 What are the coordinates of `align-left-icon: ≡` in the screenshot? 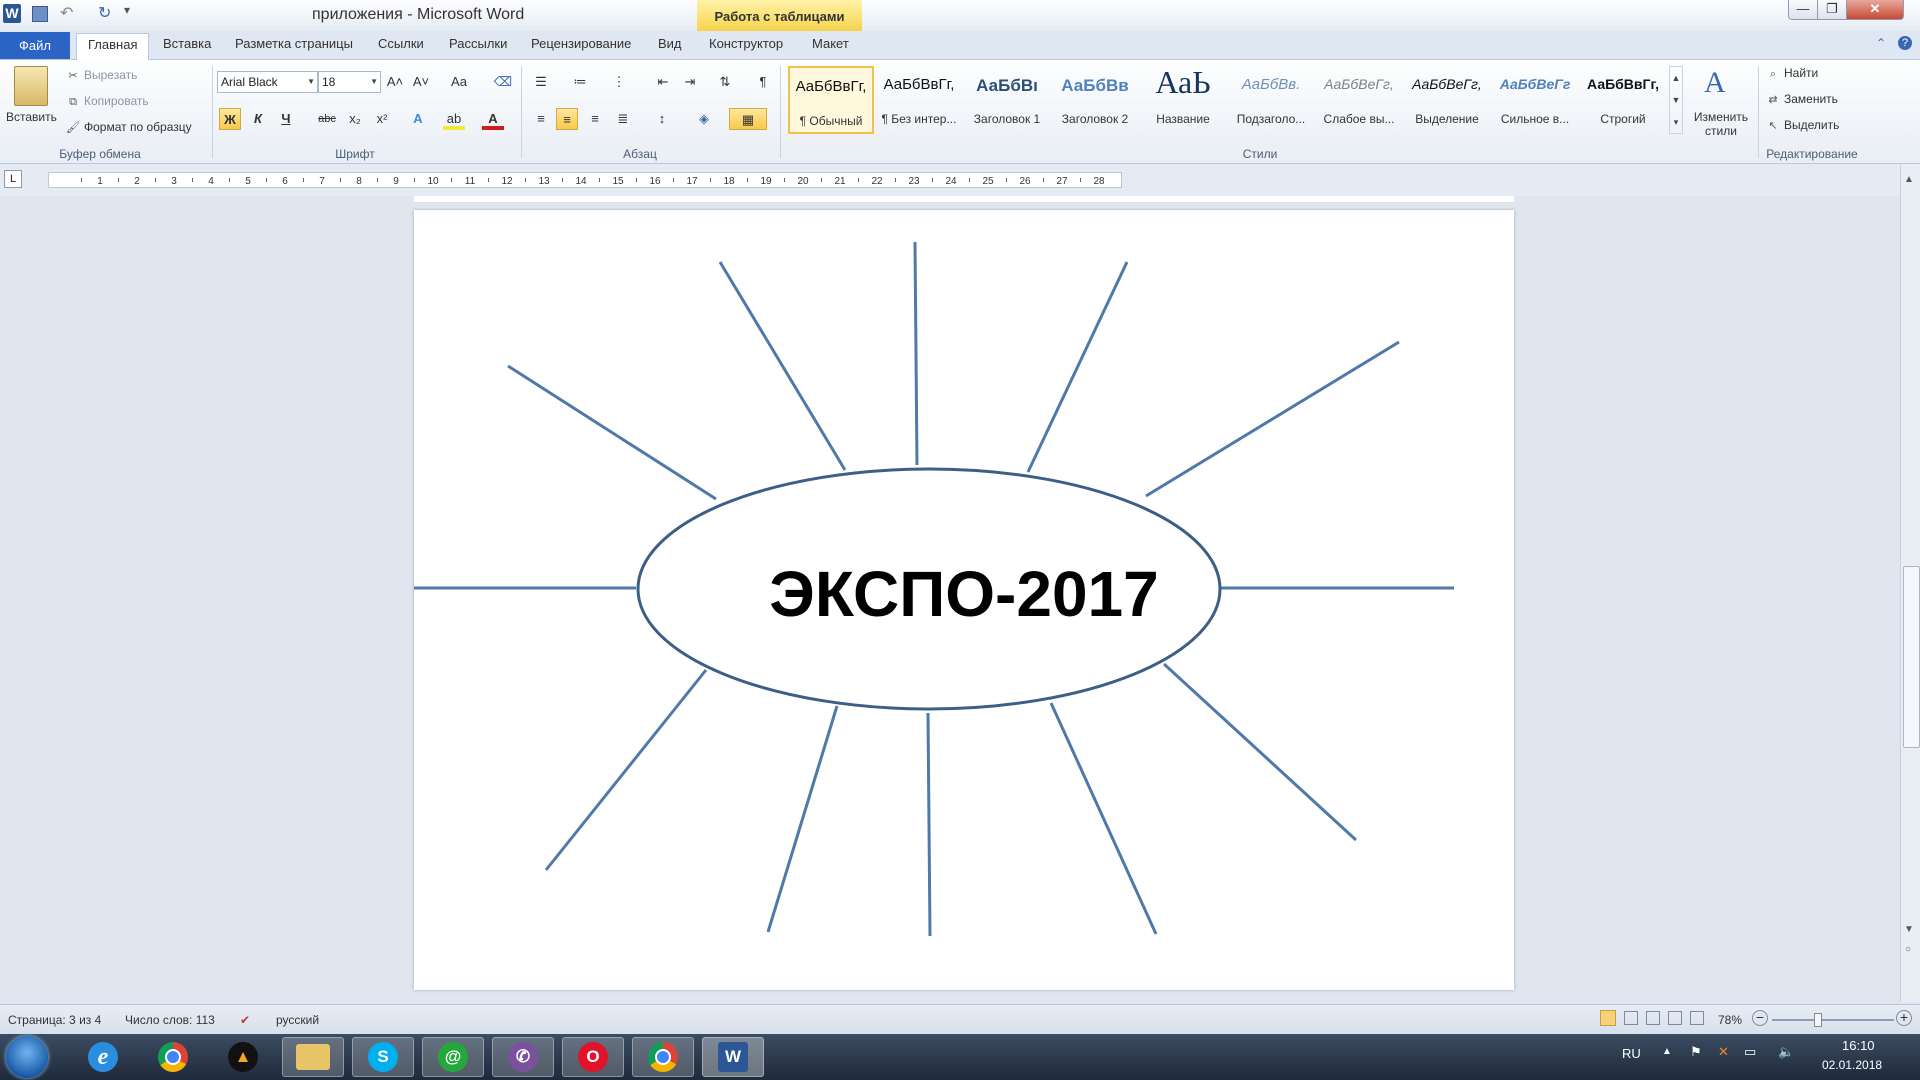 It's located at (541, 119).